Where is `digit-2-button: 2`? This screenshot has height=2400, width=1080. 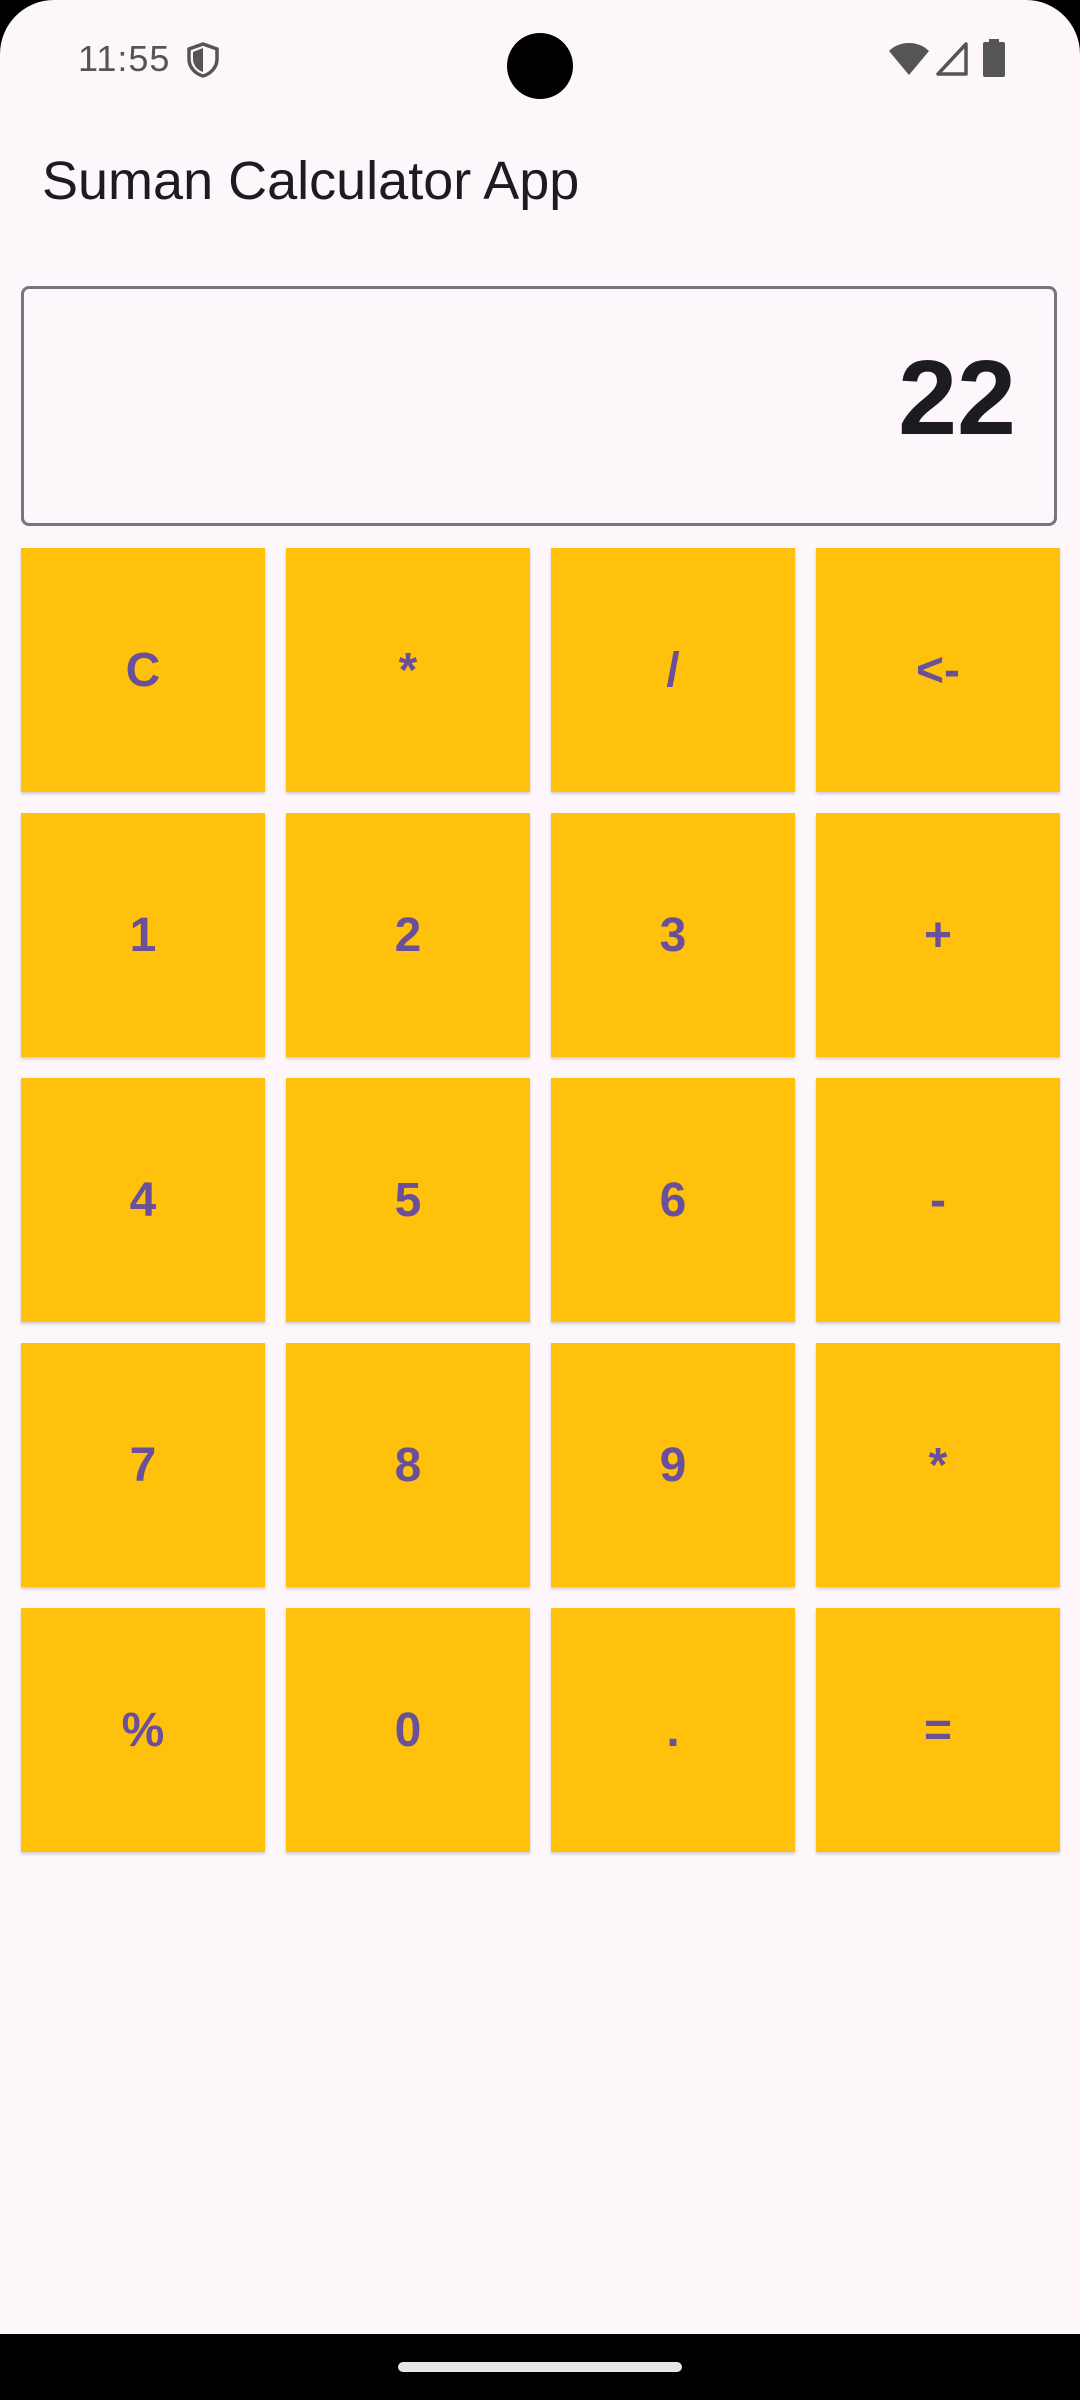 digit-2-button: 2 is located at coordinates (408, 935).